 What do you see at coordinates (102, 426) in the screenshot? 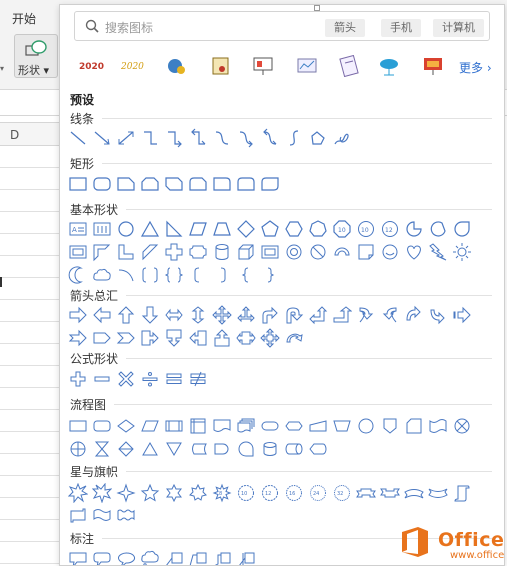
I see `shape-alternate-process-icon` at bounding box center [102, 426].